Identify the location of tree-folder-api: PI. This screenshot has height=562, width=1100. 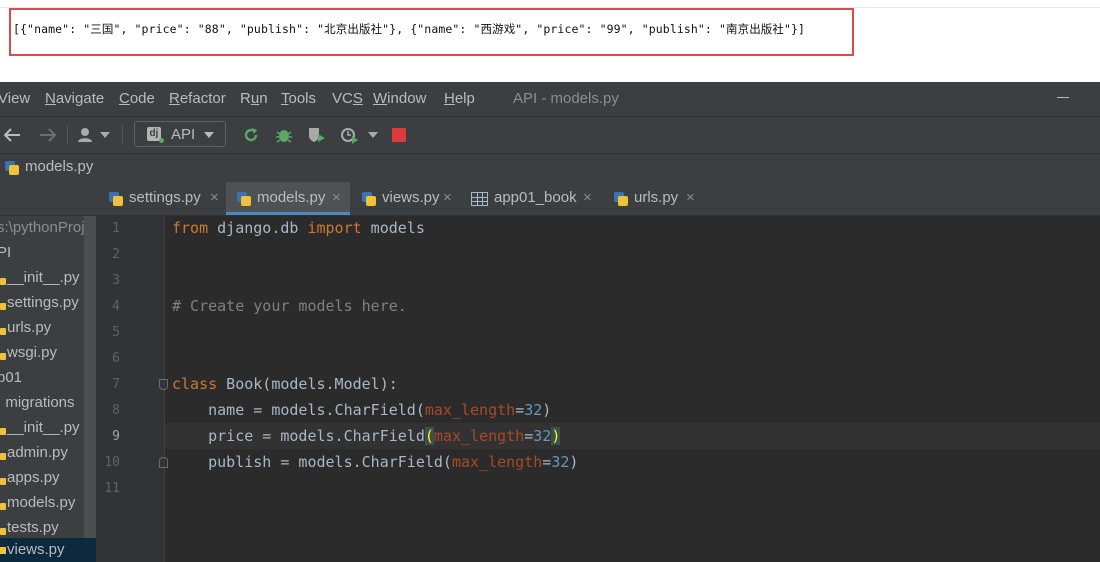
(5, 252).